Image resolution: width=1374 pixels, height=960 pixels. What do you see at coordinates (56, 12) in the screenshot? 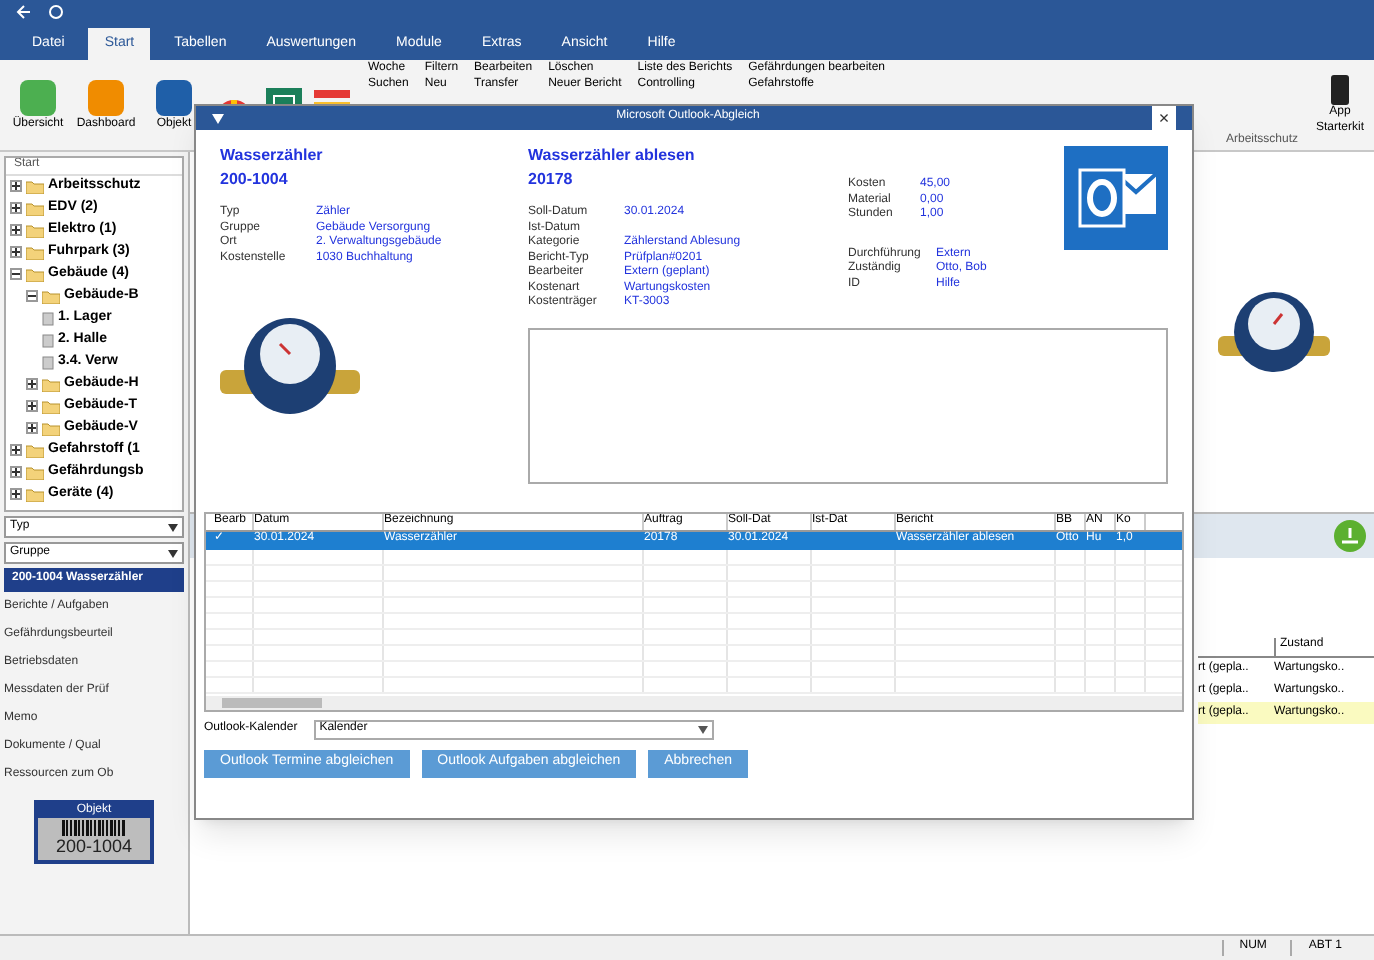
I see `refresh-icon` at bounding box center [56, 12].